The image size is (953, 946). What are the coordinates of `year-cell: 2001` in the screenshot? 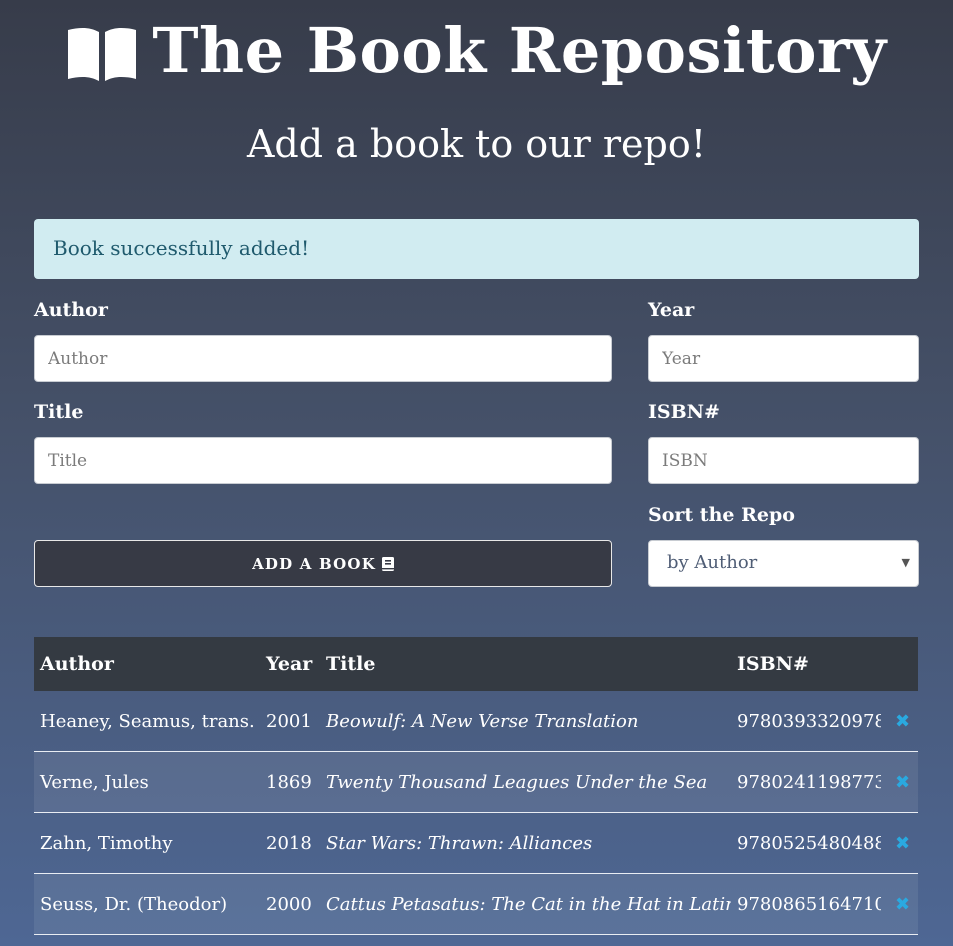 It's located at (290, 721).